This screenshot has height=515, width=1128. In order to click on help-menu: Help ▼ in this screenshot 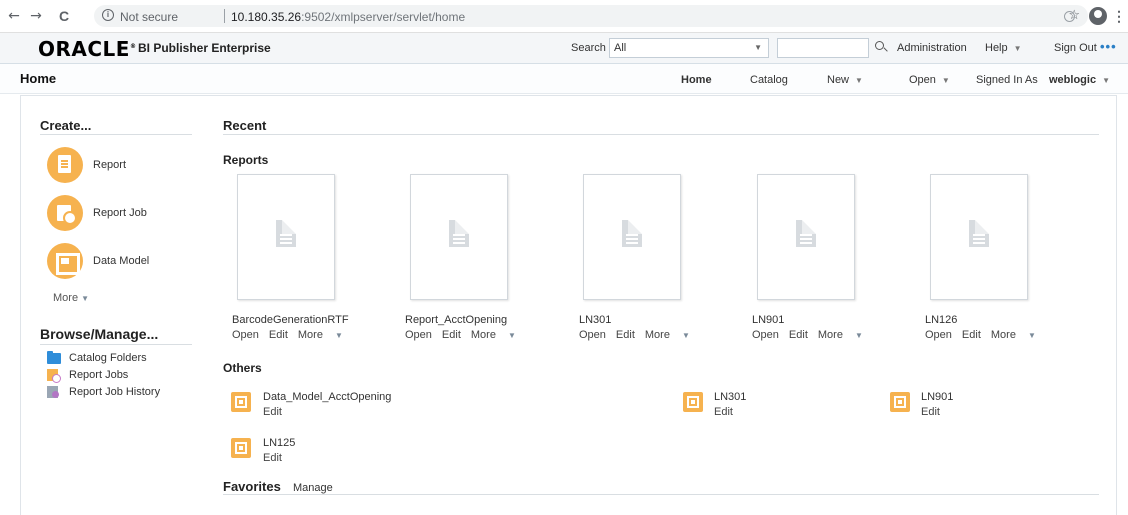, I will do `click(1003, 48)`.